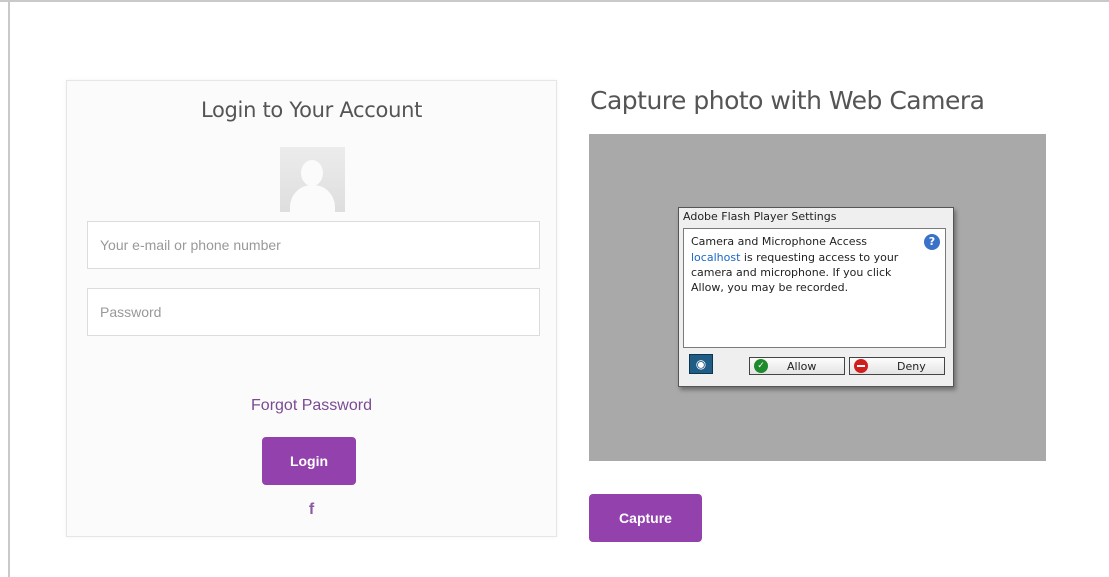  I want to click on user-avatar-icon, so click(312, 179).